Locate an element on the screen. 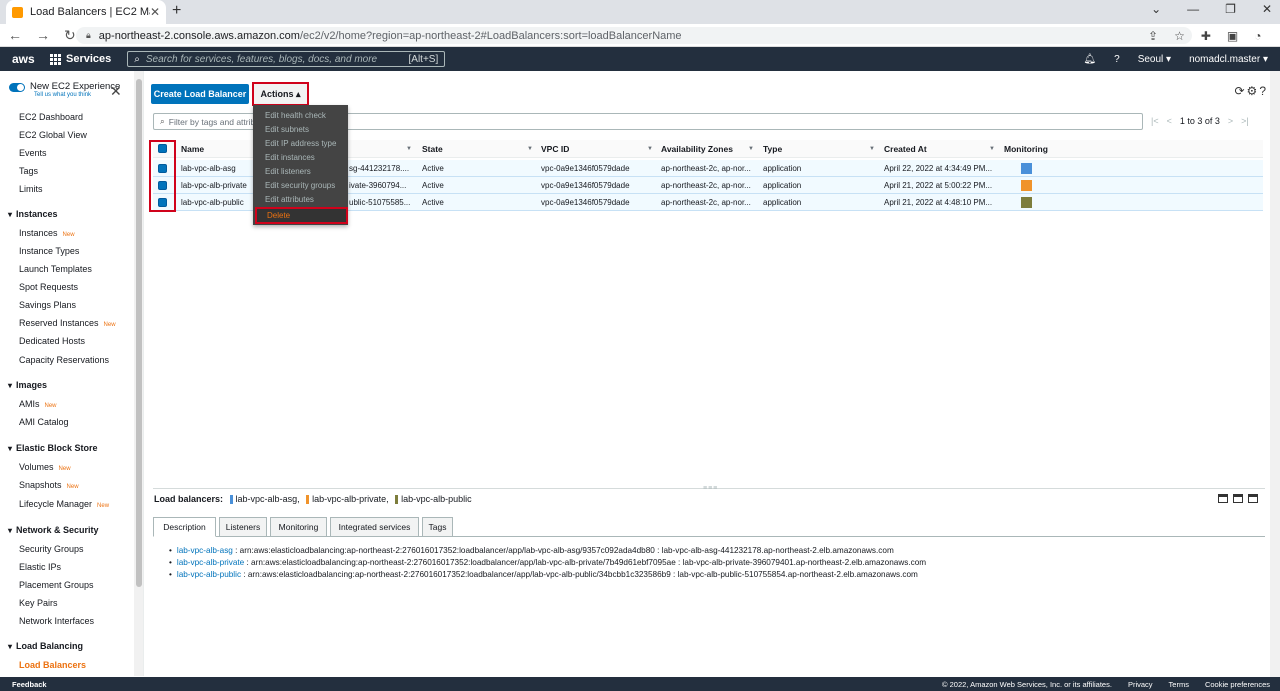  panel-splitter: ≡≡≡ is located at coordinates (709, 488).